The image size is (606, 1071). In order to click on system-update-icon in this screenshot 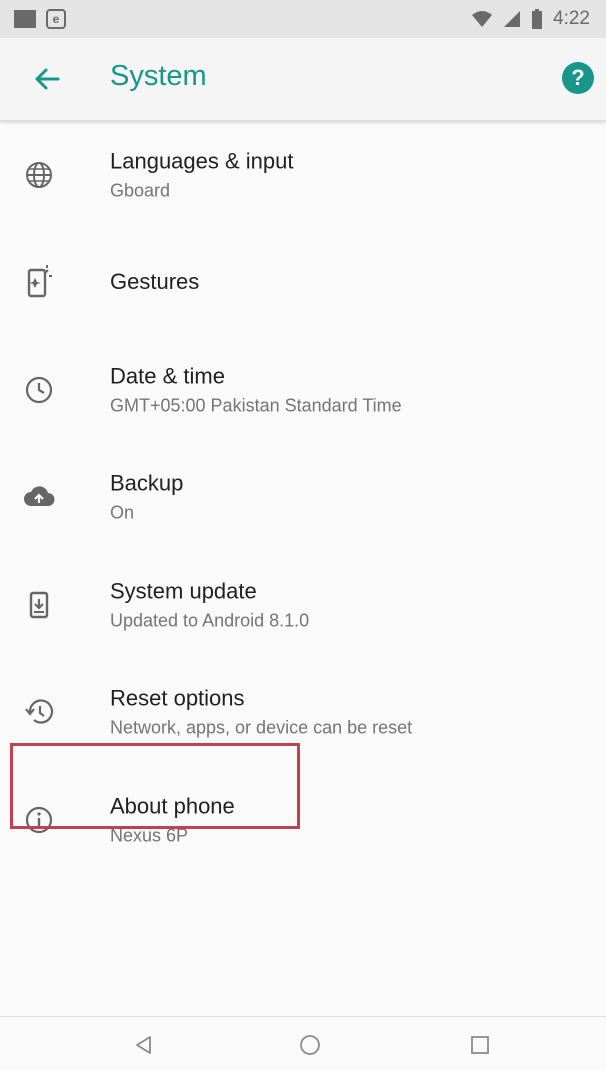, I will do `click(39, 604)`.